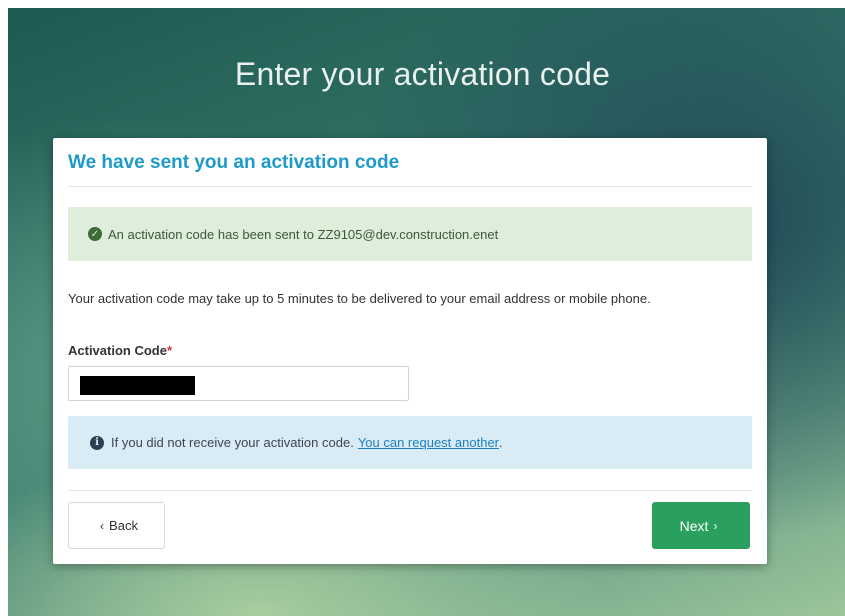  Describe the element at coordinates (123, 525) in the screenshot. I see `back-button-label: Back` at that location.